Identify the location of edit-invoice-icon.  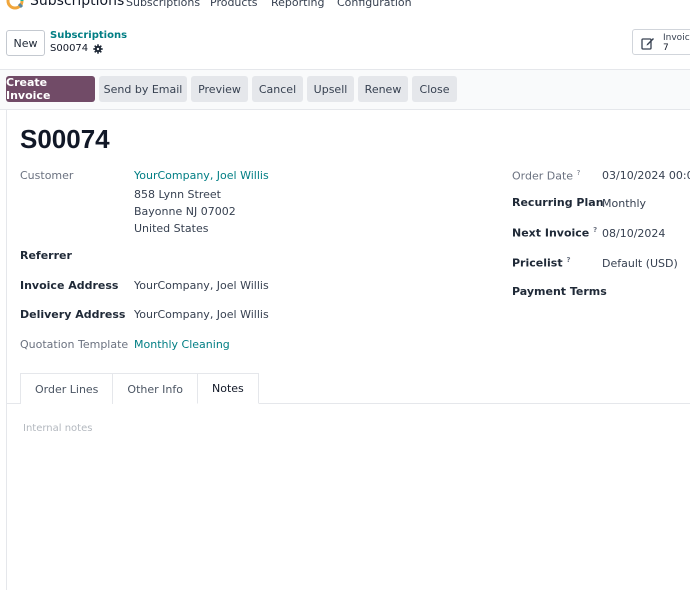
(647, 44).